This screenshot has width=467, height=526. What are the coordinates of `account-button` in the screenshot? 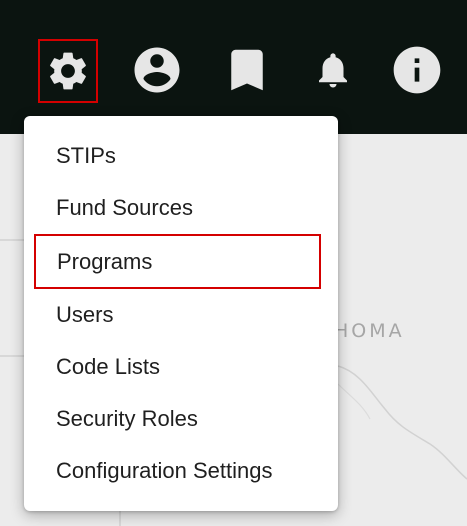 It's located at (157, 70).